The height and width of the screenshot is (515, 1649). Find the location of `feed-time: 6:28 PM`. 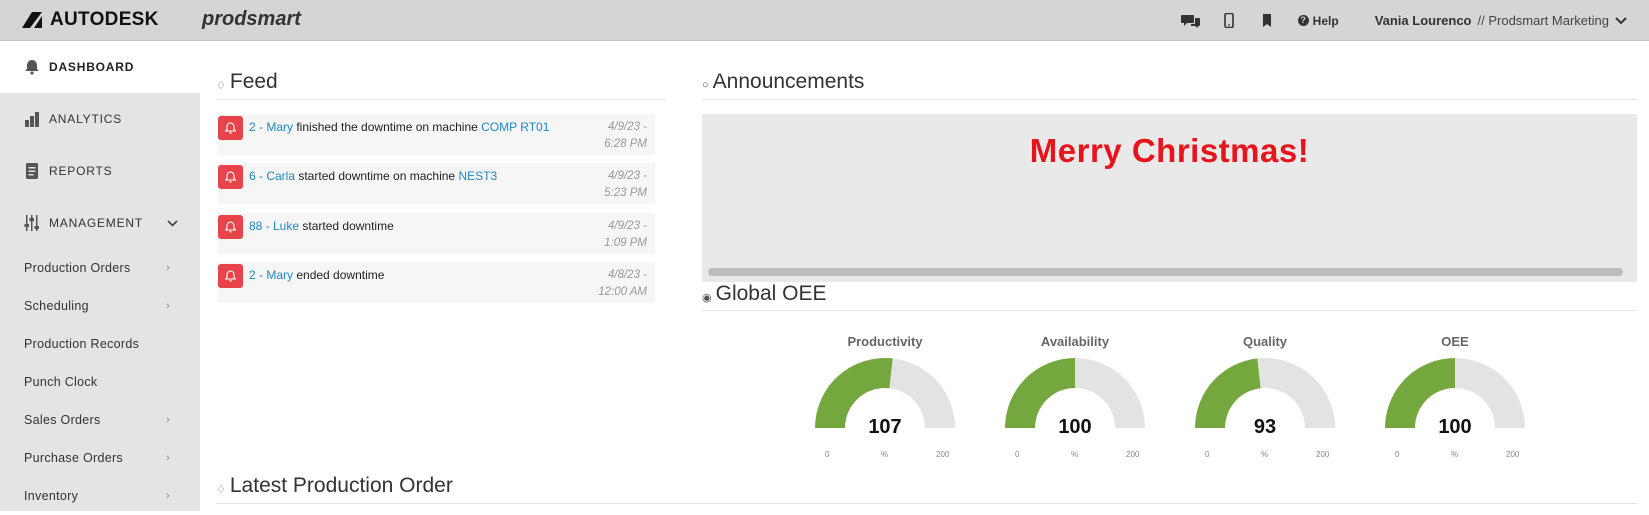

feed-time: 6:28 PM is located at coordinates (625, 144).